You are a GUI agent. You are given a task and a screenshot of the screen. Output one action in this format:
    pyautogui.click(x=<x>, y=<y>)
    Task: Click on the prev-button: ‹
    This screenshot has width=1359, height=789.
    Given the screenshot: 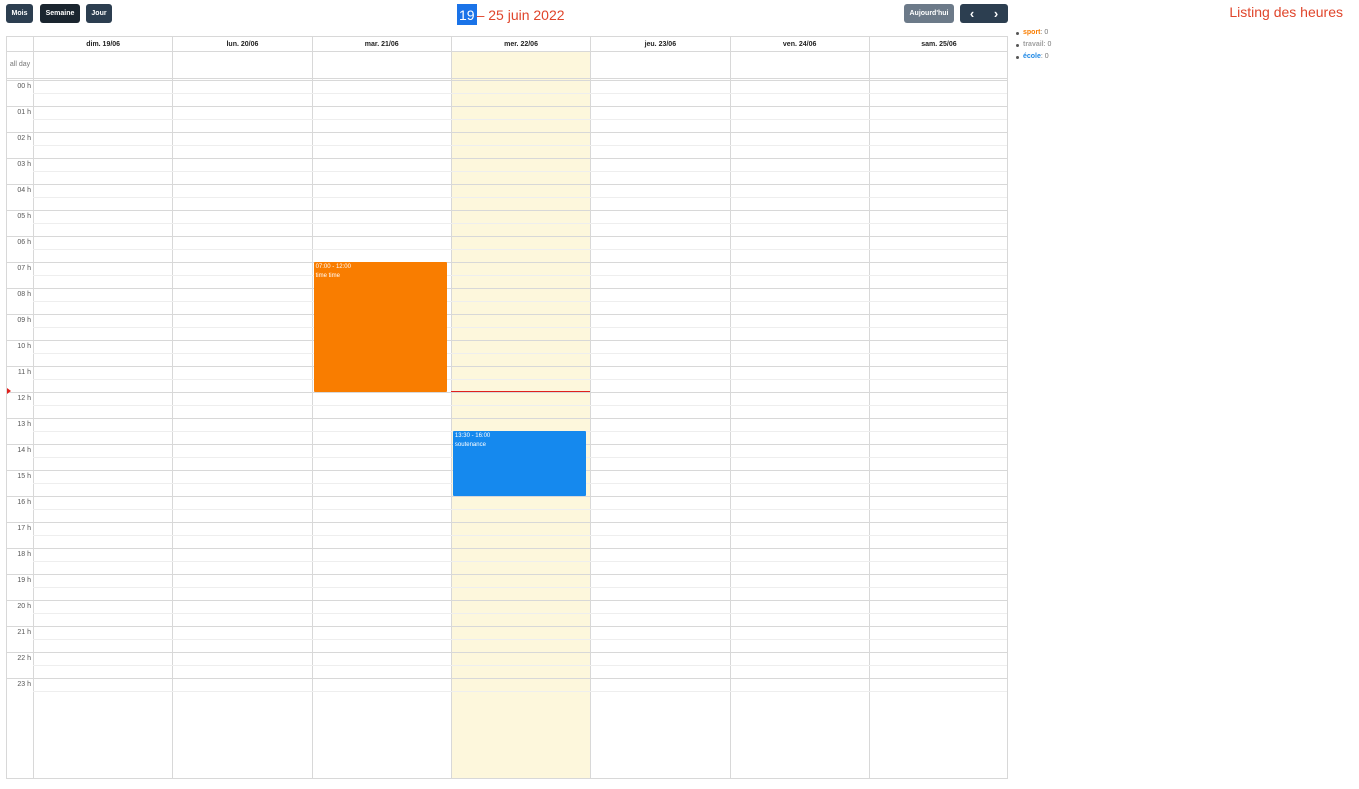 What is the action you would take?
    pyautogui.click(x=972, y=13)
    